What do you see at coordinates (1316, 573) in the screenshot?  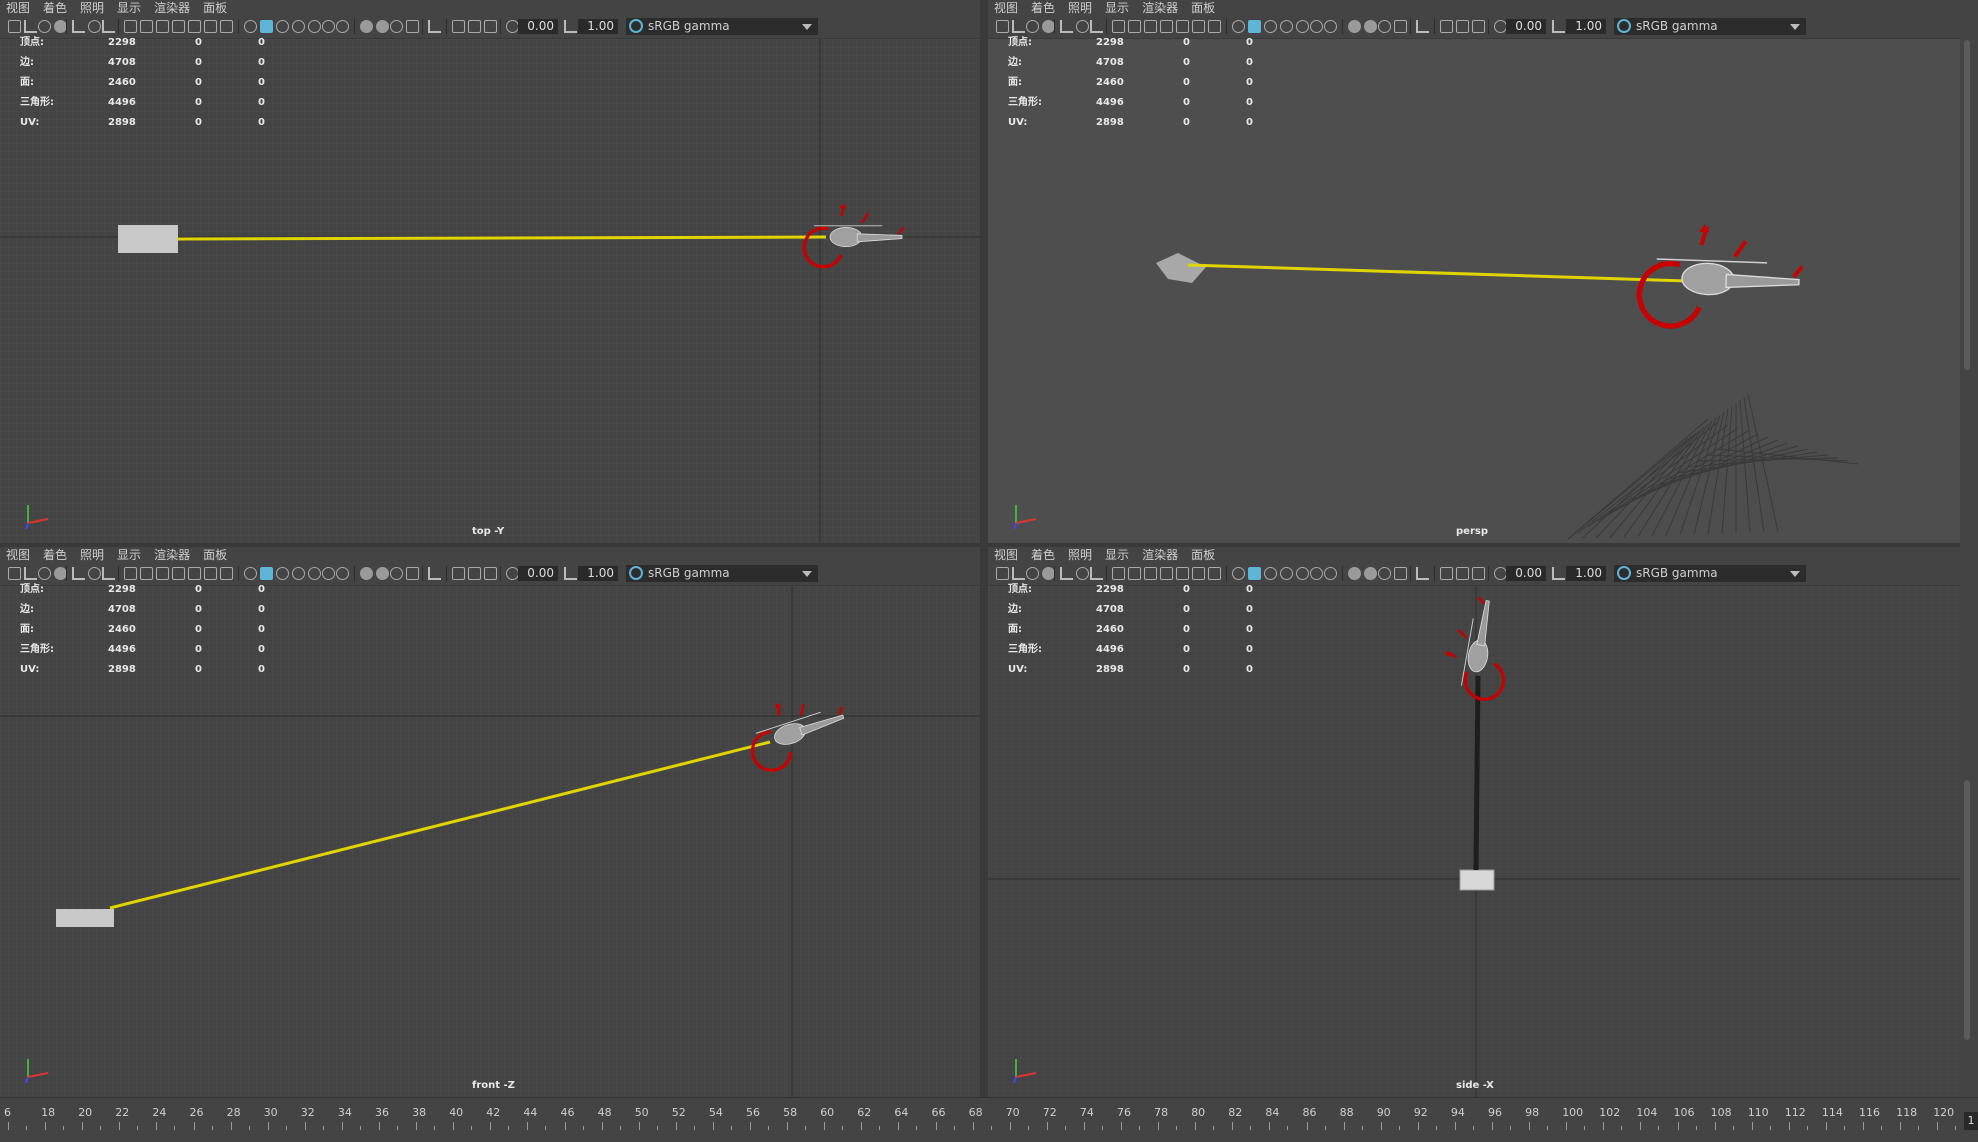 I see `light-bulb-icon` at bounding box center [1316, 573].